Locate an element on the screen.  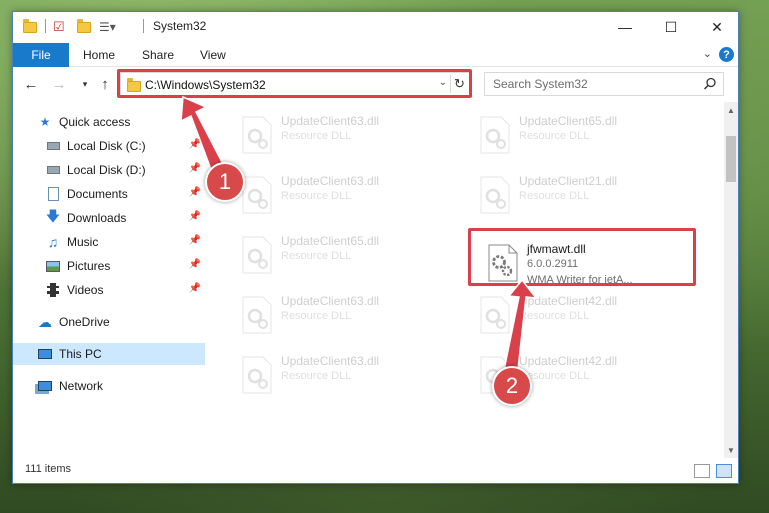
nav-item-label: Quick access is located at coordinates (95, 122).